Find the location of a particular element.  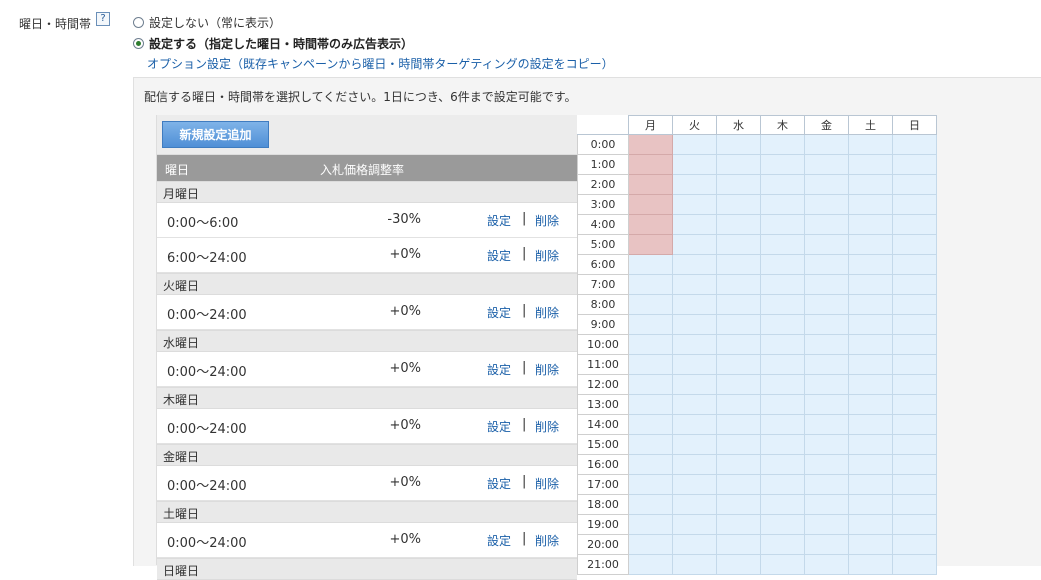

radio-no-setting: 設定しない（常に表示） is located at coordinates (207, 22).